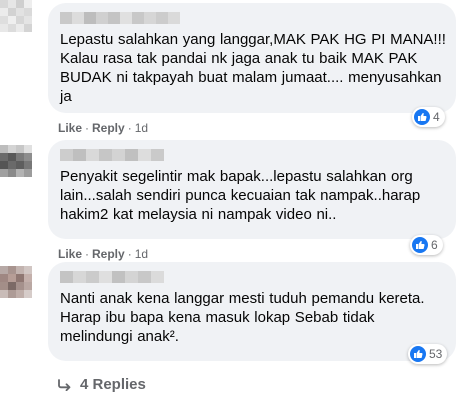 Image resolution: width=464 pixels, height=404 pixels. What do you see at coordinates (436, 117) in the screenshot?
I see `reaction-count: 4` at bounding box center [436, 117].